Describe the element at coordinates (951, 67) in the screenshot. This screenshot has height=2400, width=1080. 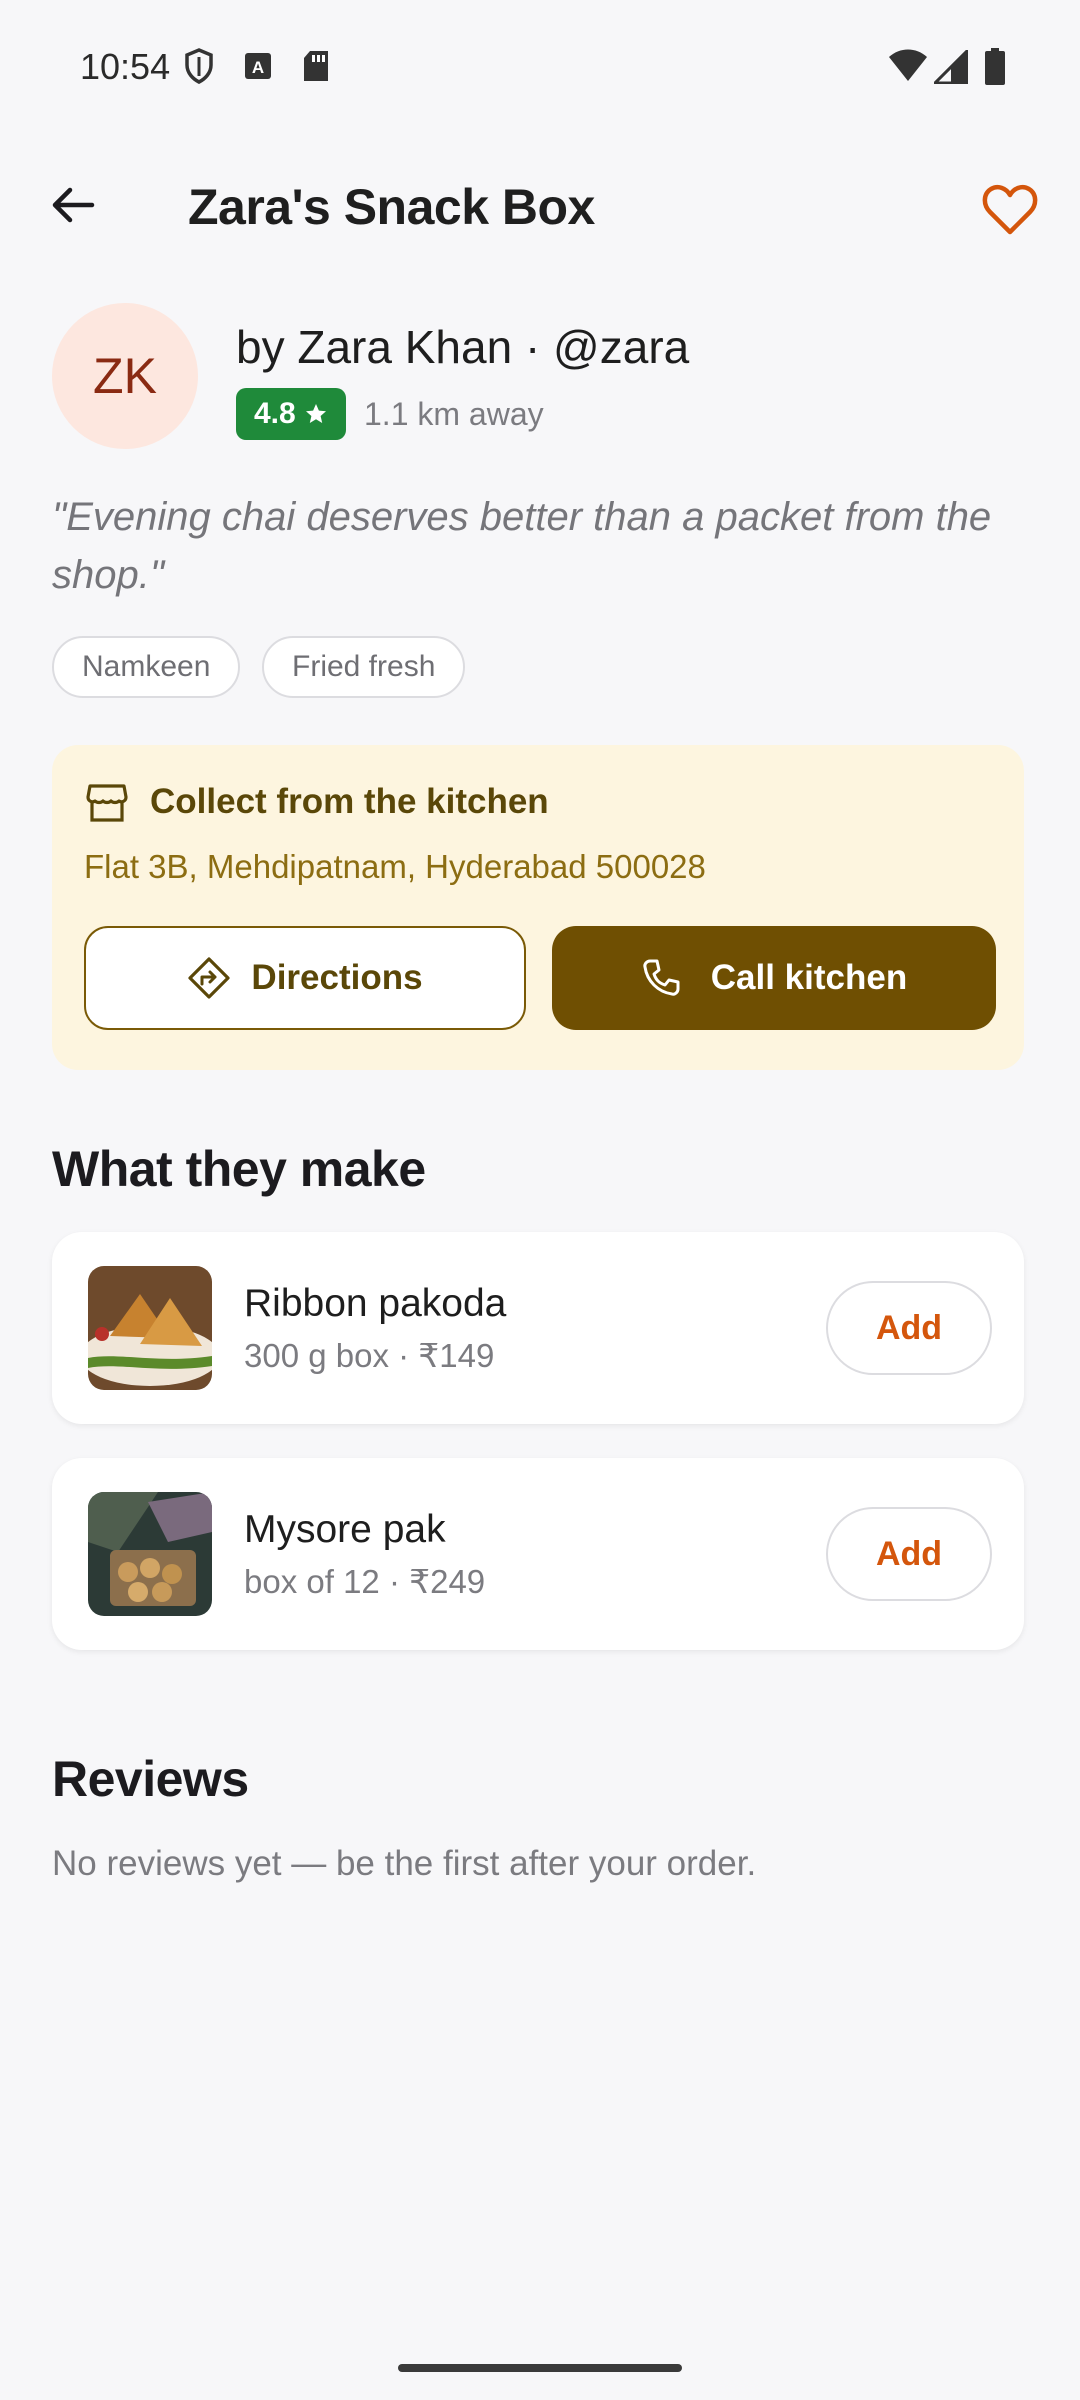
I see `signal-icon` at that location.